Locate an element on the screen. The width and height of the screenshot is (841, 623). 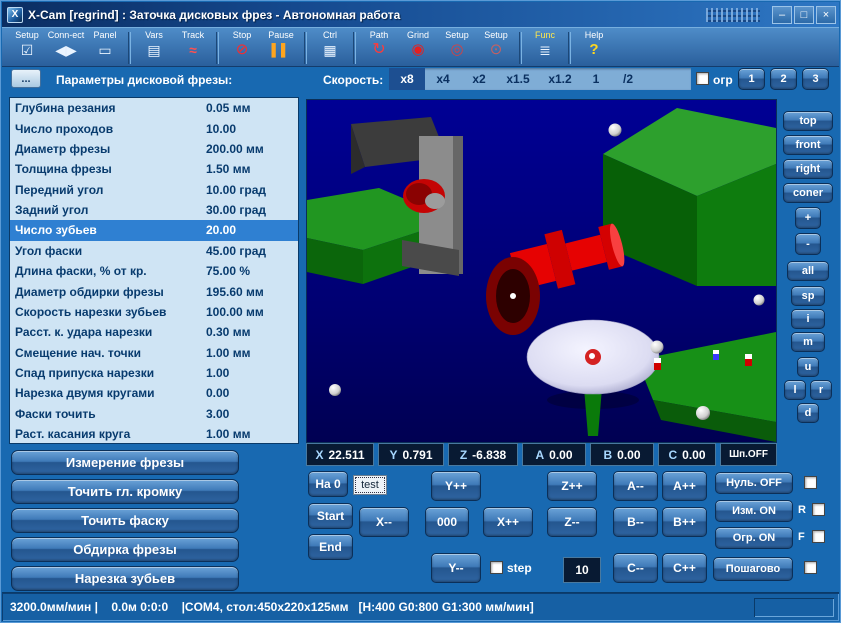
param-row: Задний угол 30.00 град is located at coordinates (154, 210).